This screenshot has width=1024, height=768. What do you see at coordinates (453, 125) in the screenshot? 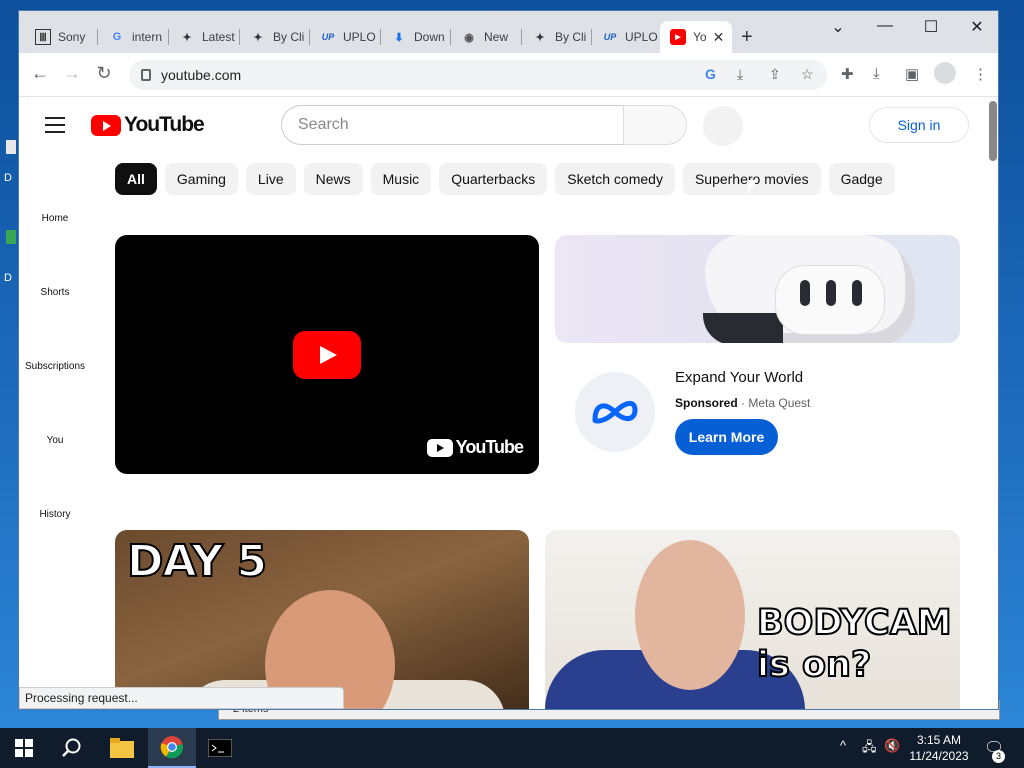
I see `search-input: Search` at bounding box center [453, 125].